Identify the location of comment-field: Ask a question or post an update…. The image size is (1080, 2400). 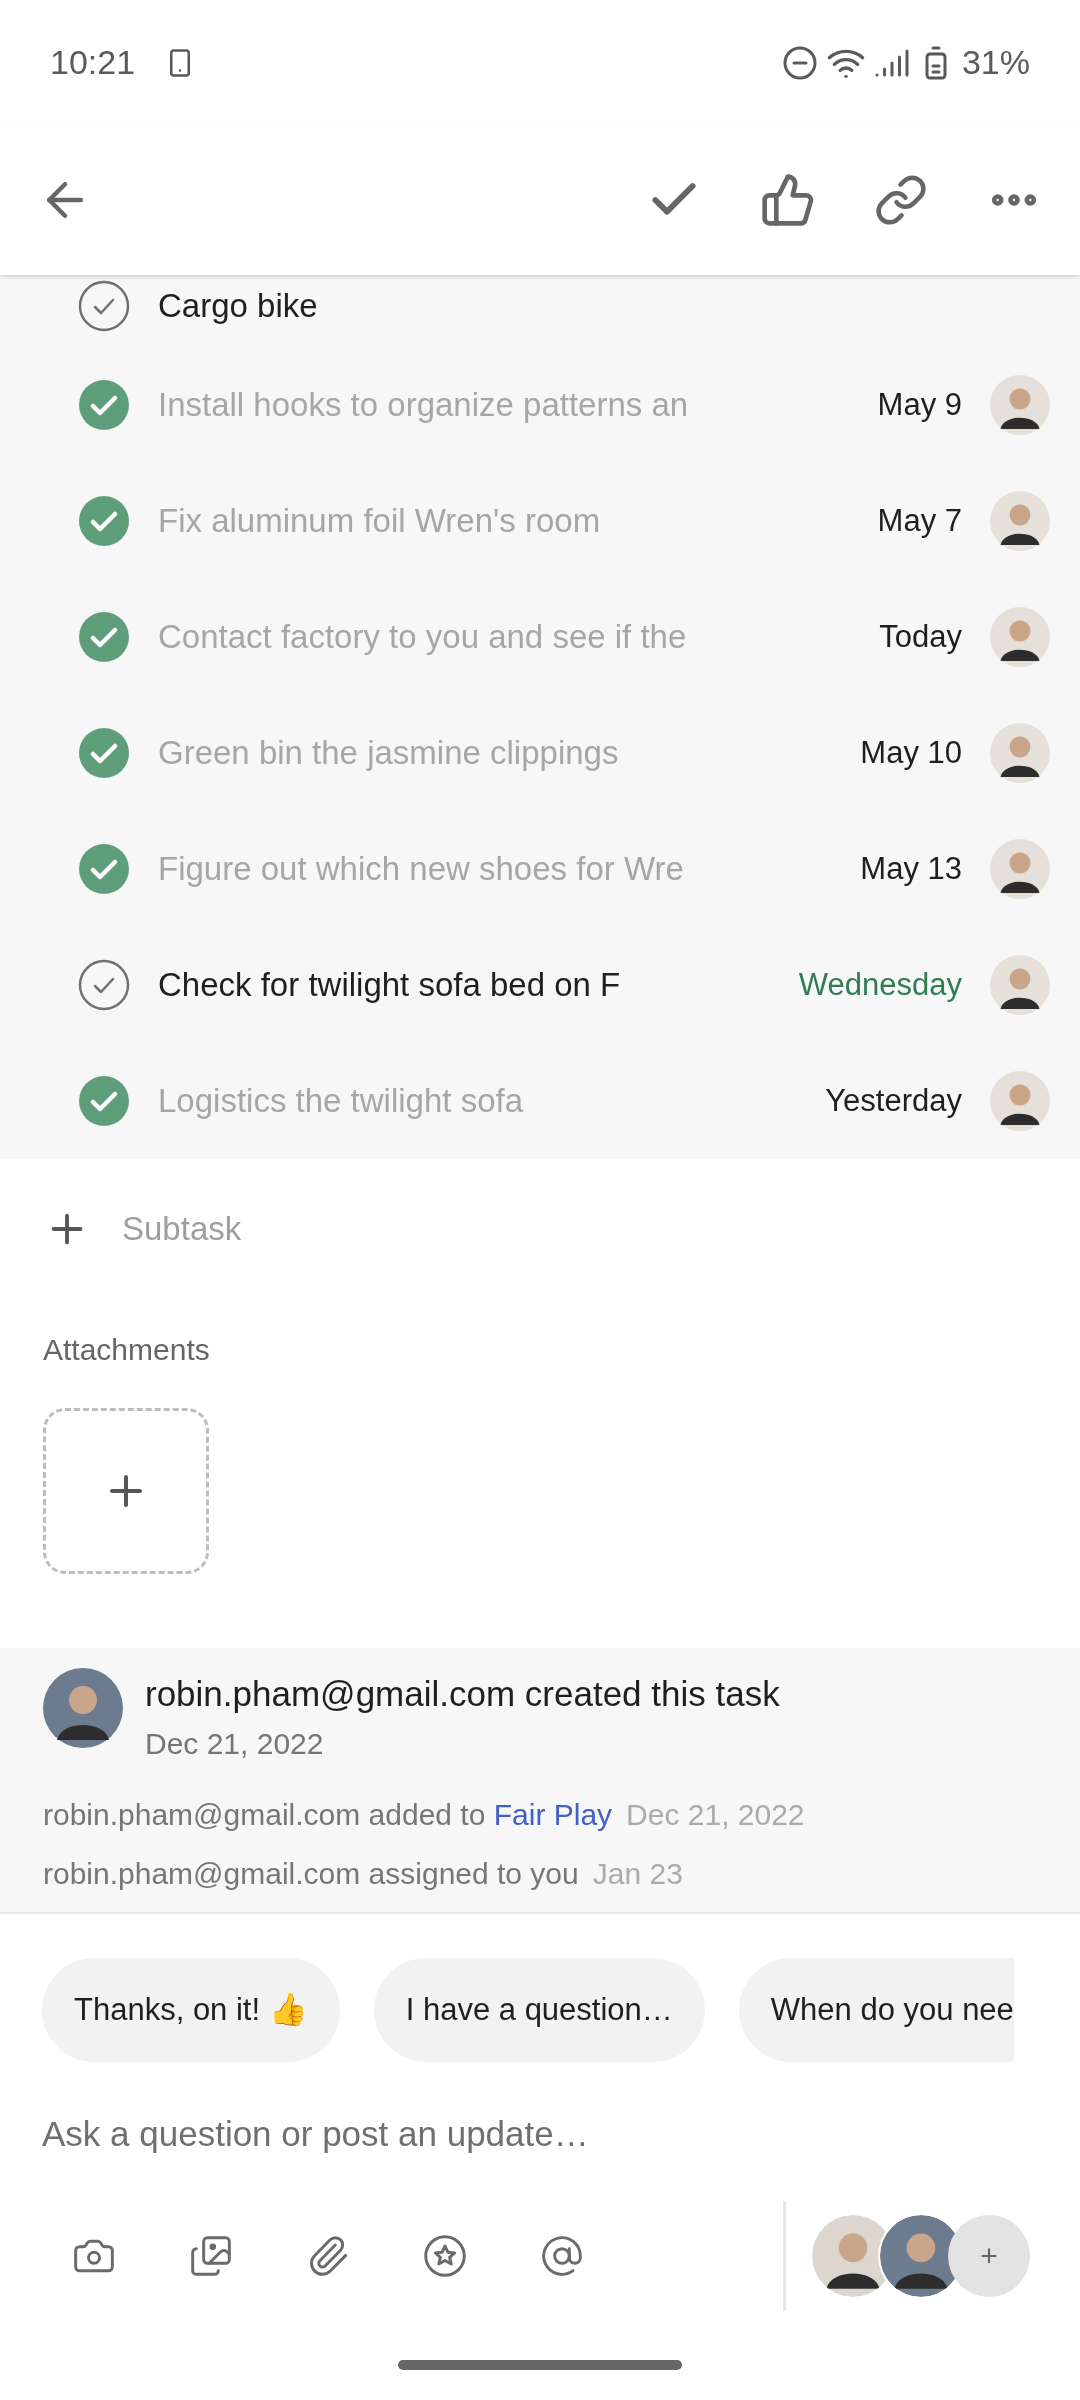
(561, 2134).